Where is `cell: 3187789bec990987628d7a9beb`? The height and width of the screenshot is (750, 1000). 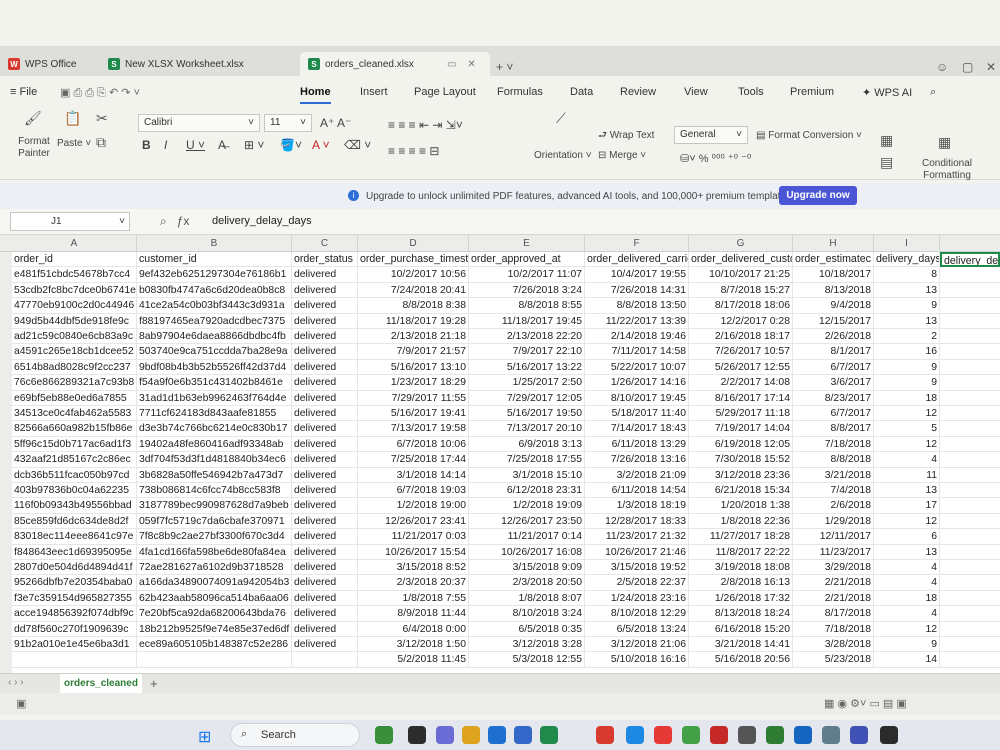 cell: 3187789bec990987628d7a9beb is located at coordinates (214, 506).